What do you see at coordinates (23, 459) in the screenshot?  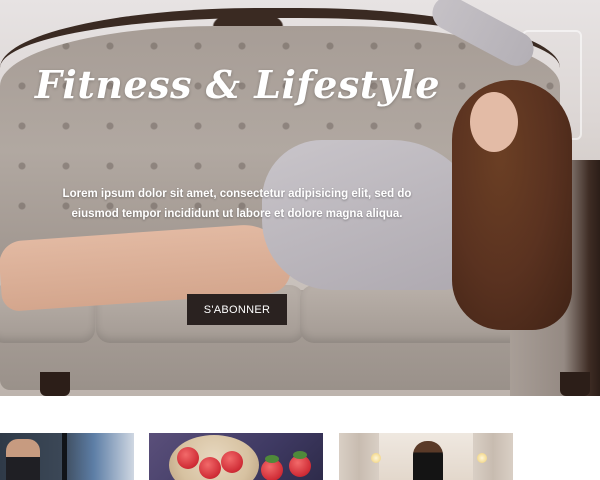 I see `athlete-figure` at bounding box center [23, 459].